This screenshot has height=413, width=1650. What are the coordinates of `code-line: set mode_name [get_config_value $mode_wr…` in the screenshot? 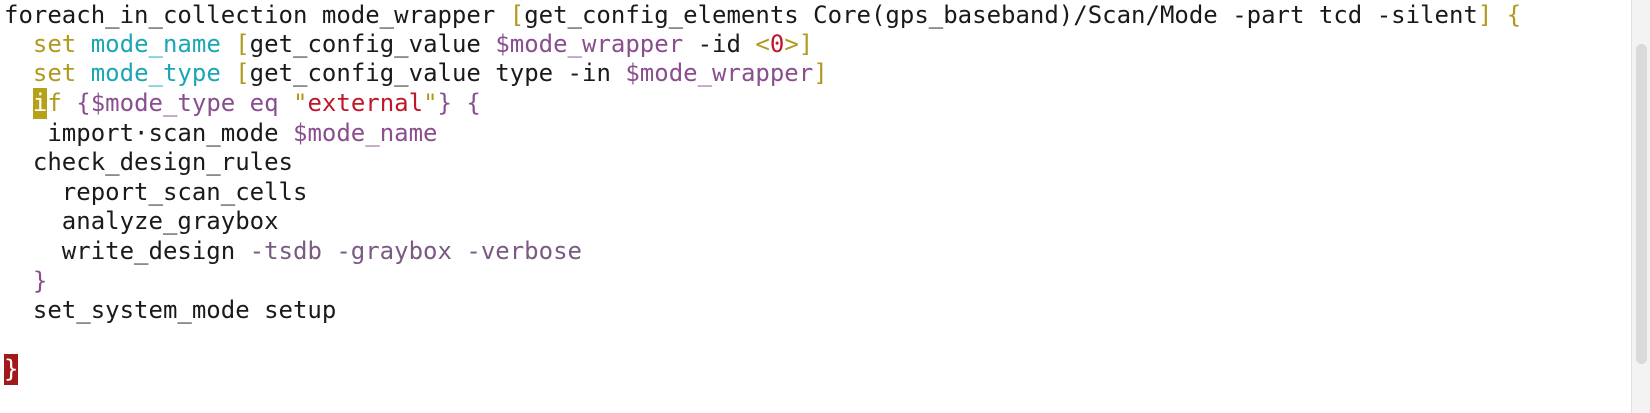 It's located at (408, 44).